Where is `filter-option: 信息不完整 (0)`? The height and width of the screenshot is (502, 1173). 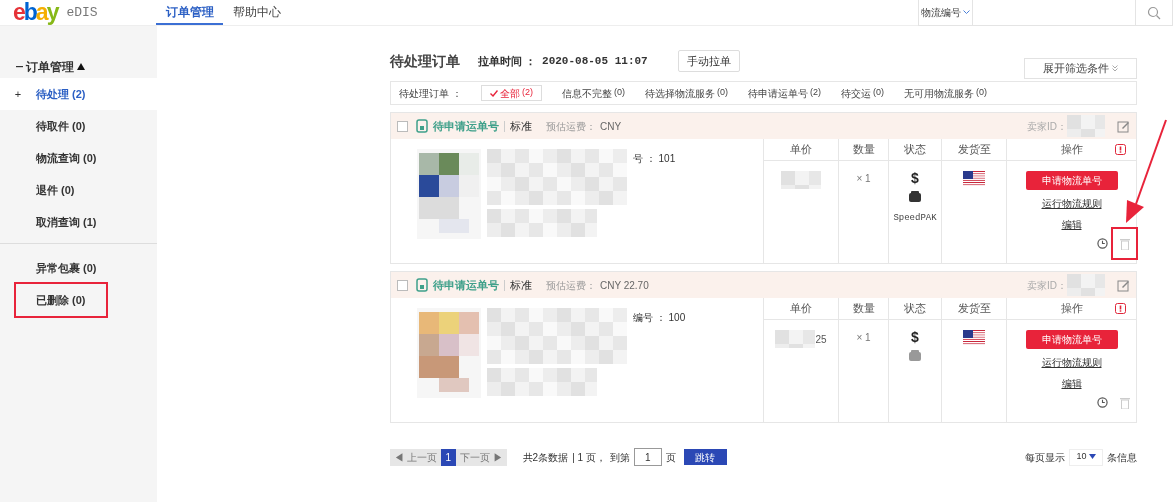
filter-option: 信息不完整 (0) is located at coordinates (593, 93).